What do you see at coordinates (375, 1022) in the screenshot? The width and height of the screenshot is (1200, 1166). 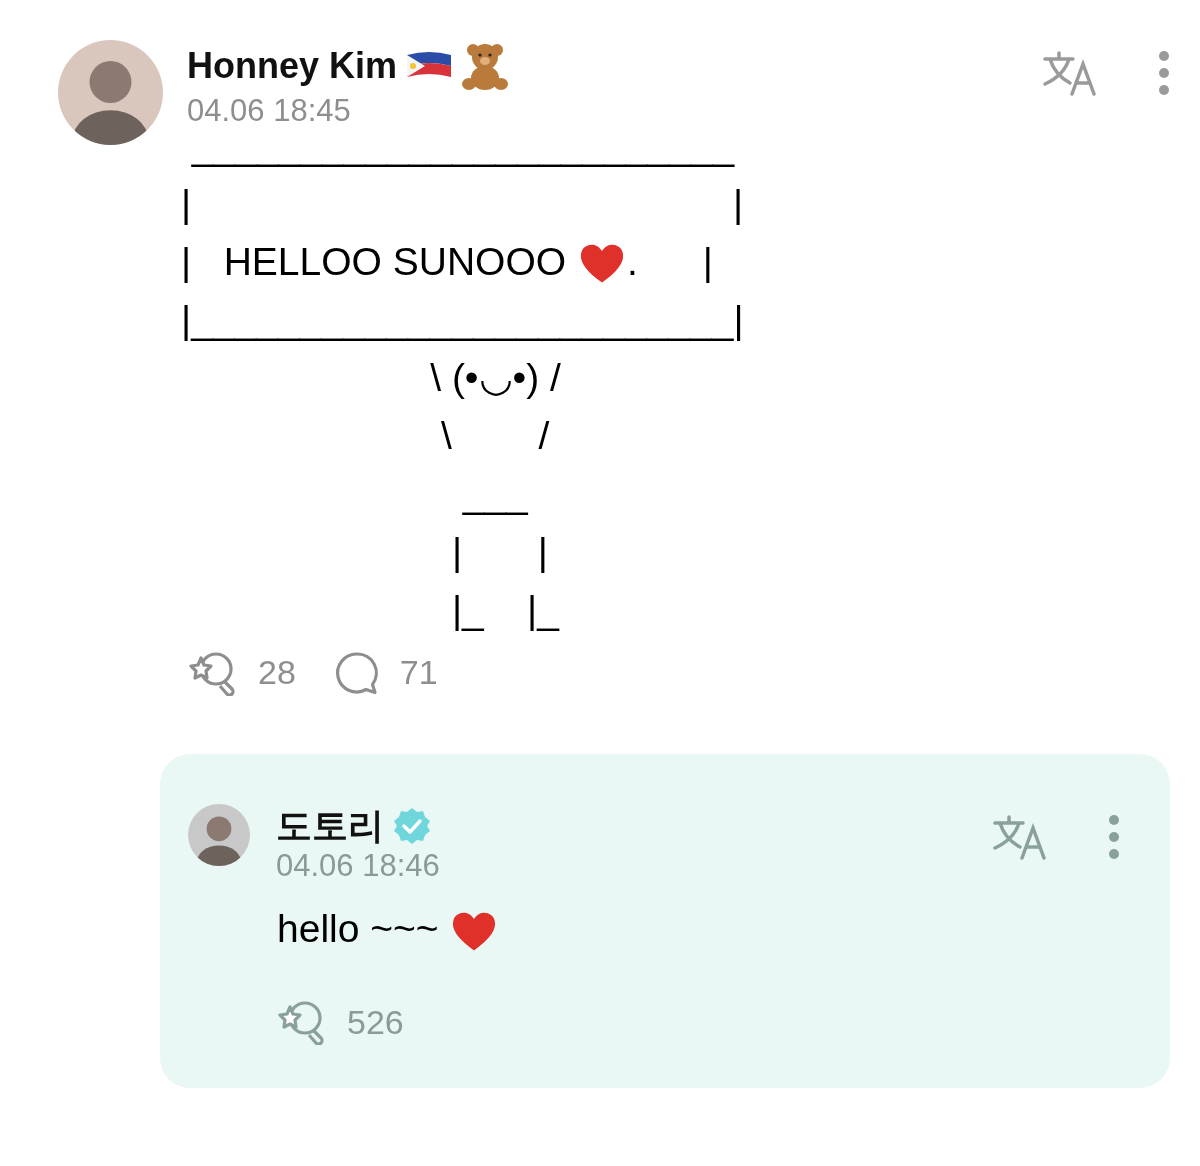 I see `like-count: 526` at bounding box center [375, 1022].